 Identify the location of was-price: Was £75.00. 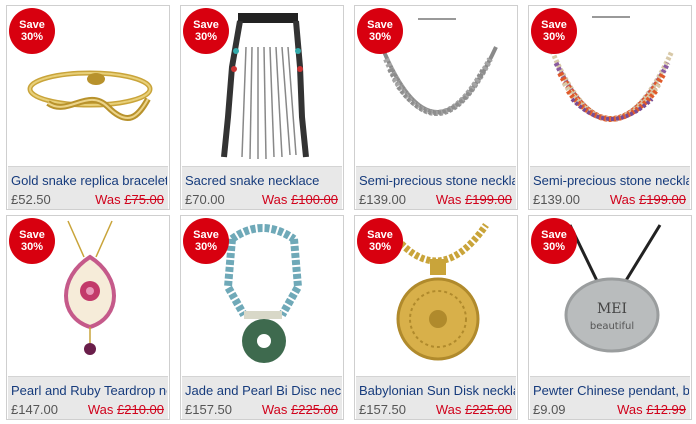
(129, 199).